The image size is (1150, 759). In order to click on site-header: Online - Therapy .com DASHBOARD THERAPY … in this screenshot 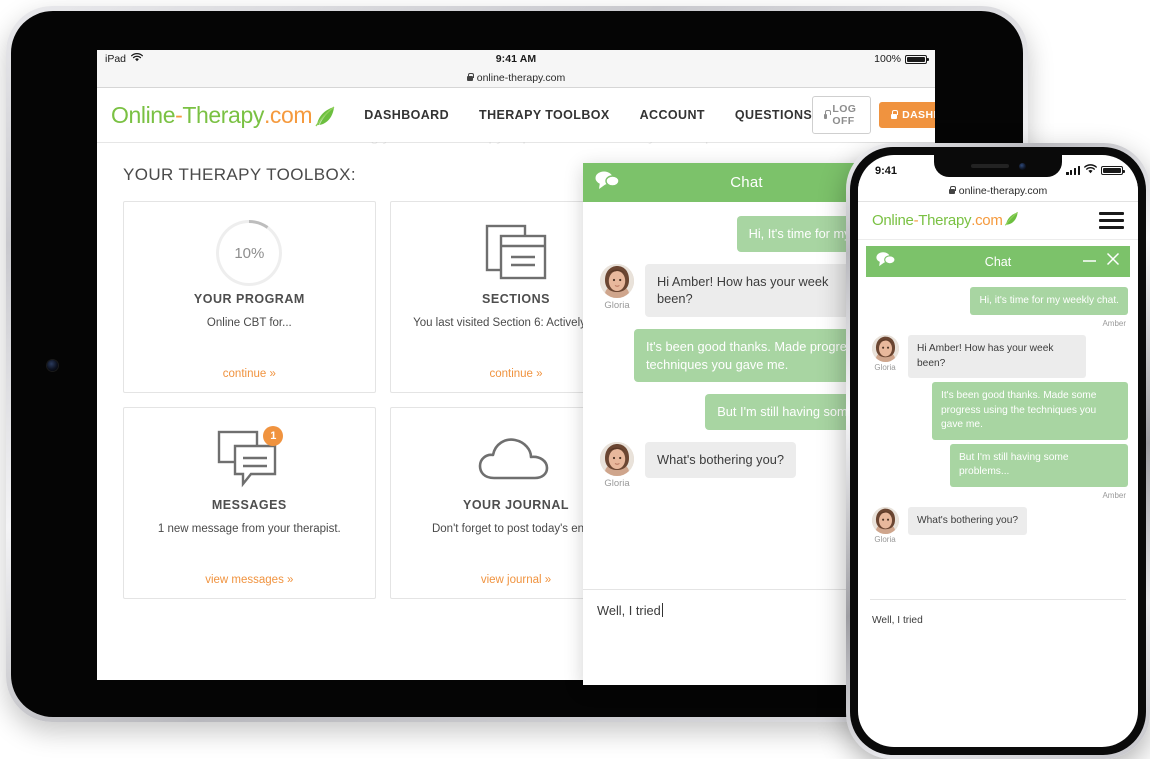, I will do `click(516, 115)`.